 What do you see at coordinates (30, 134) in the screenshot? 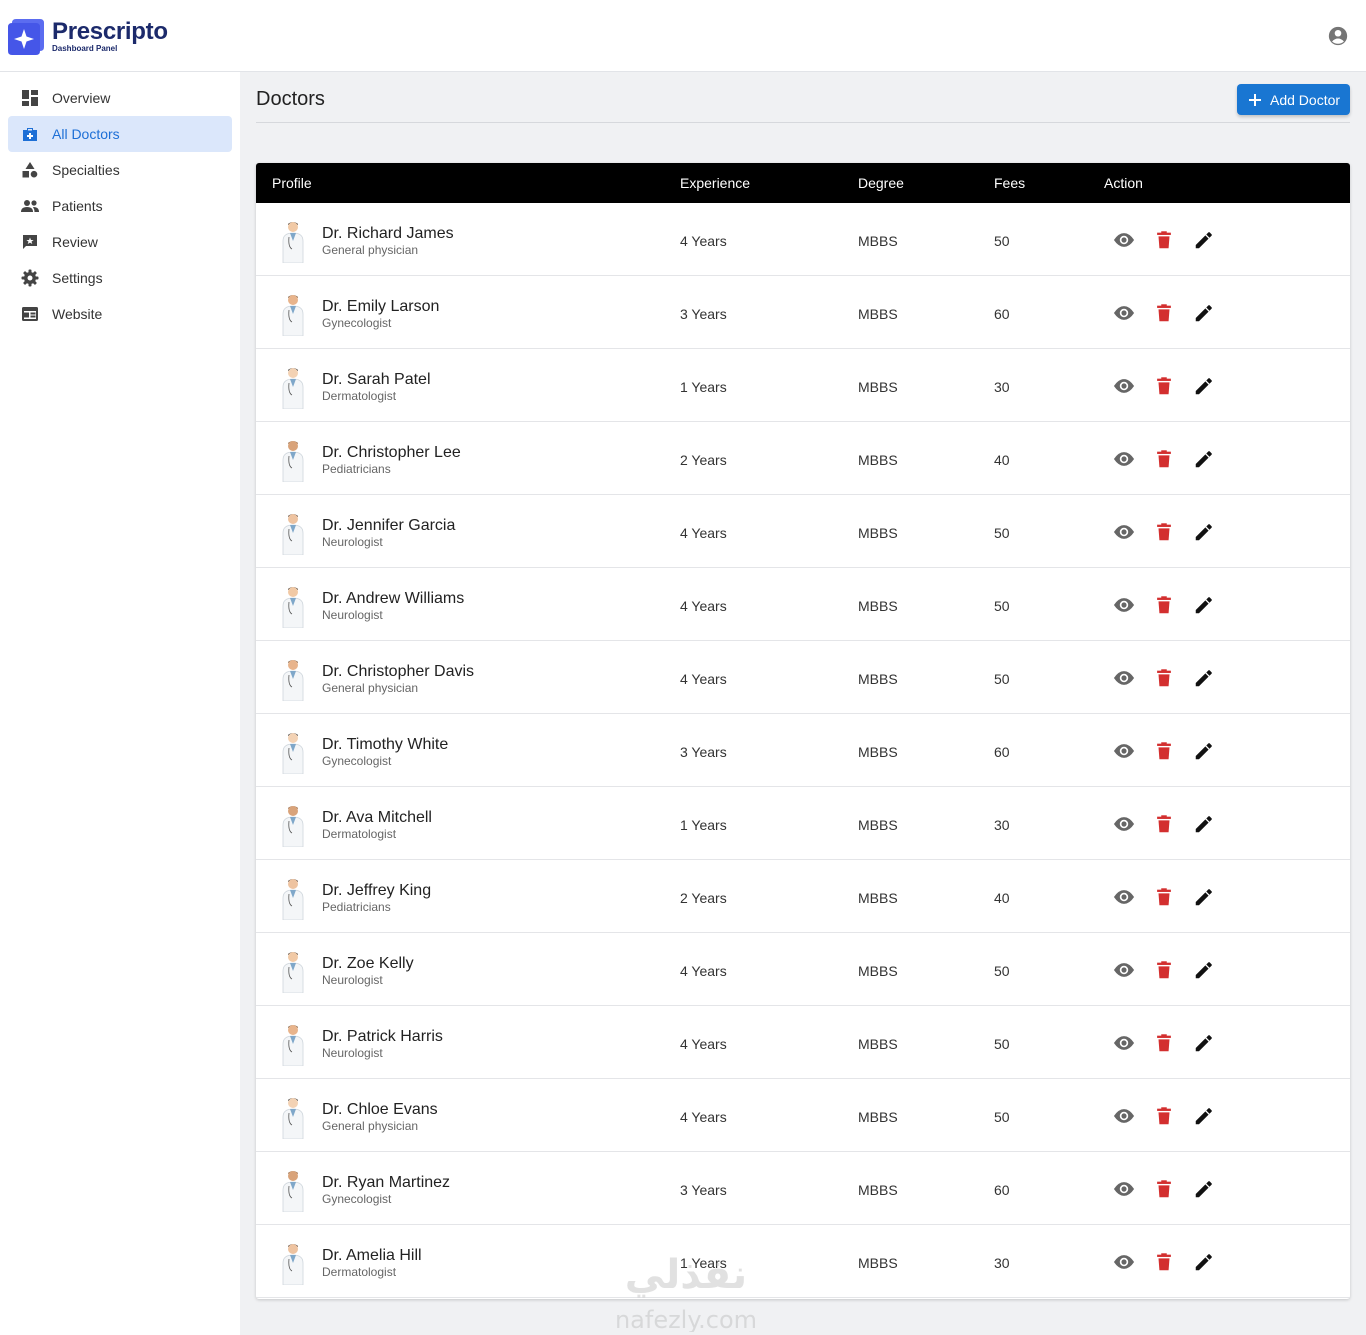
I see `medical-bag-icon` at bounding box center [30, 134].